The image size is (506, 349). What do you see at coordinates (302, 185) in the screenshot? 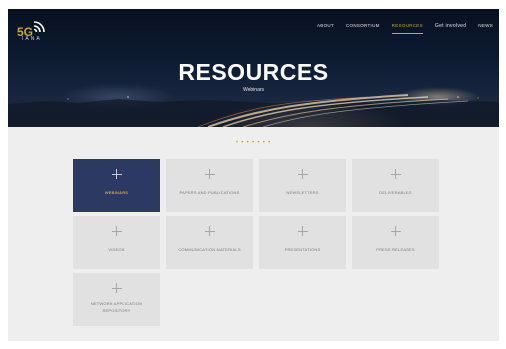
I see `tile-newsletters: NEWSLETTERS` at bounding box center [302, 185].